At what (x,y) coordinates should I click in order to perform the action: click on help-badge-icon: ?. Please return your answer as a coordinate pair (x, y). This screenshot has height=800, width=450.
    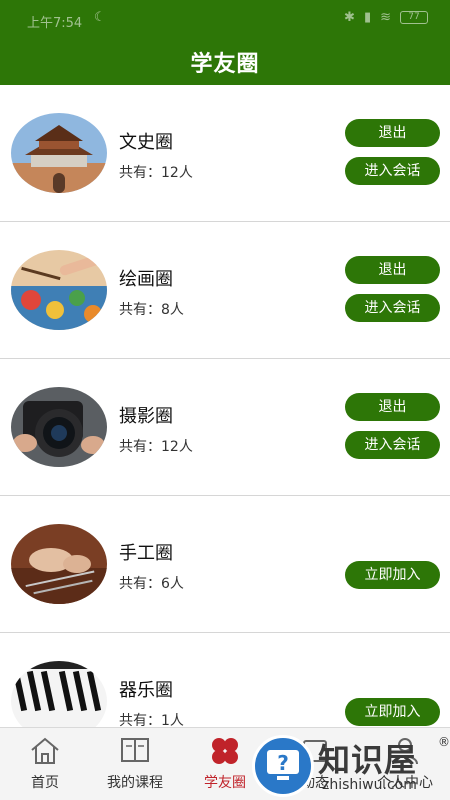
    Looking at the image, I should click on (283, 766).